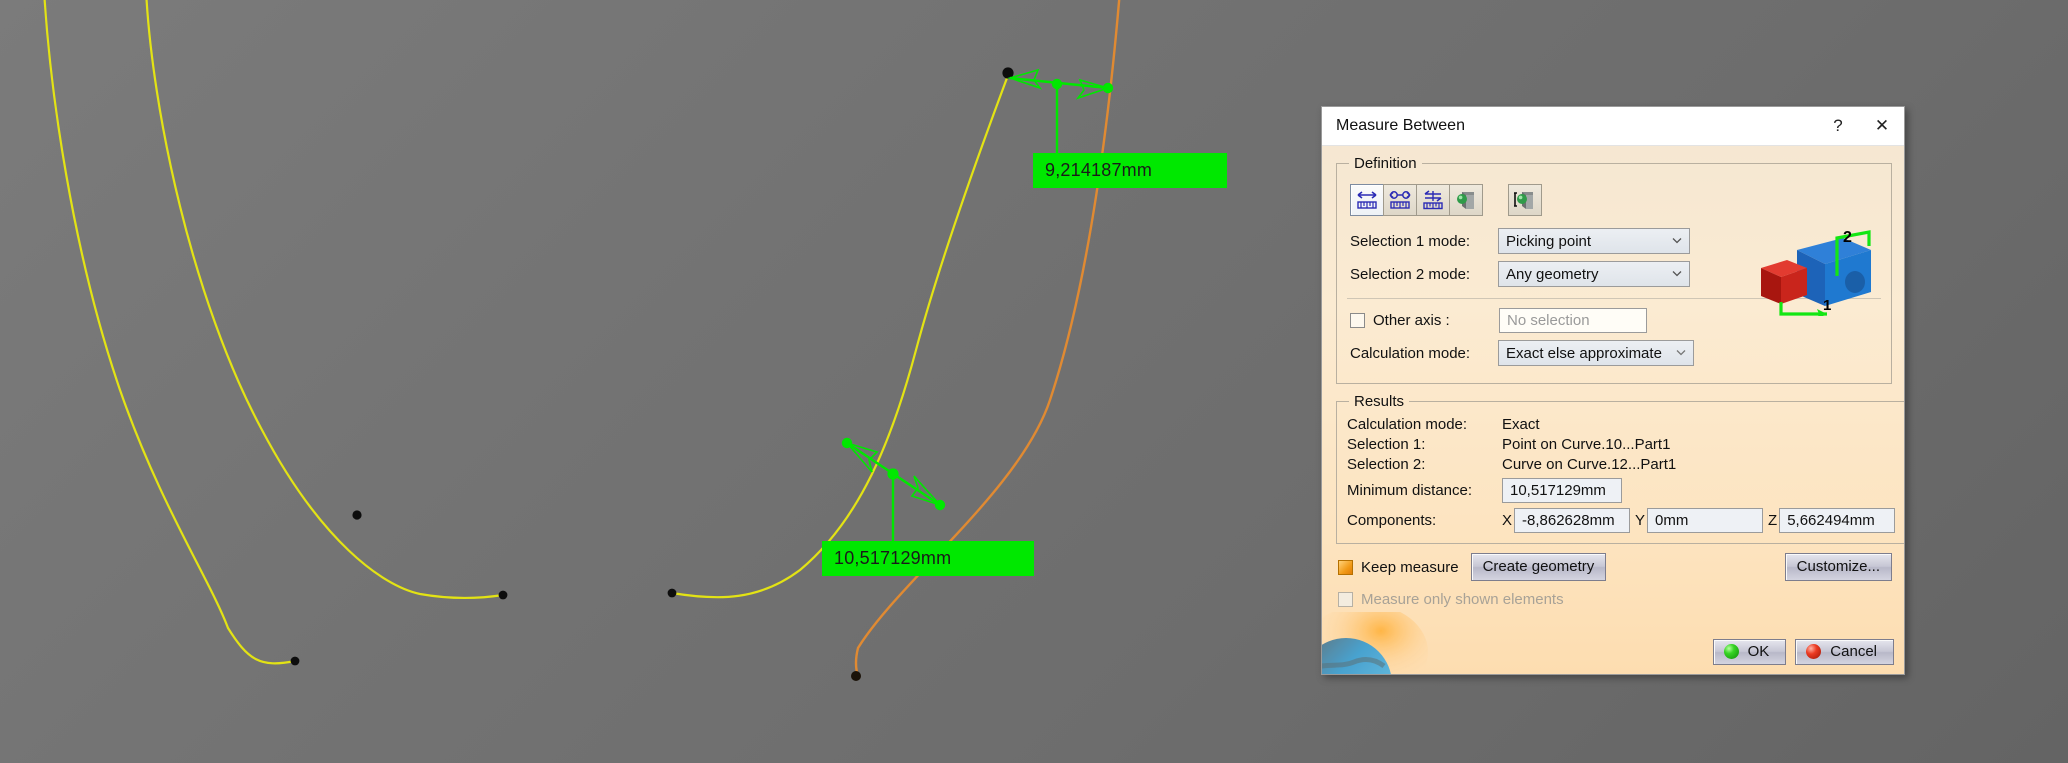 This screenshot has width=2068, height=763. What do you see at coordinates (1838, 126) in the screenshot?
I see `help-button: ?` at bounding box center [1838, 126].